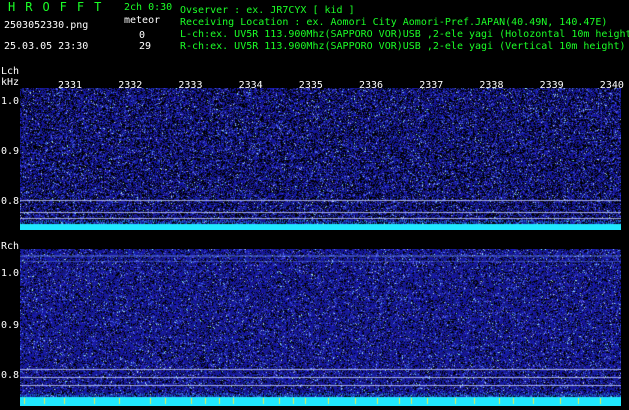  What do you see at coordinates (10, 325) in the screenshot?
I see `rch-ylabel-2: 0.9` at bounding box center [10, 325].